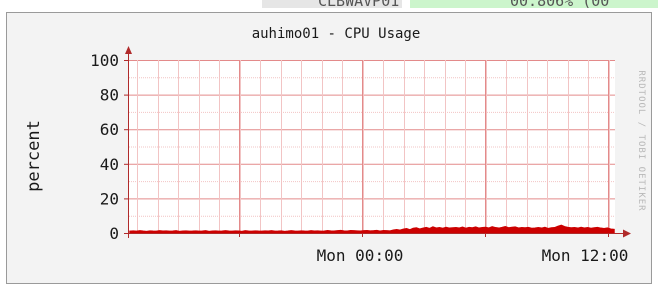 This screenshot has height=290, width=658. Describe the element at coordinates (109, 198) in the screenshot. I see `y-tick-label: 20` at that location.